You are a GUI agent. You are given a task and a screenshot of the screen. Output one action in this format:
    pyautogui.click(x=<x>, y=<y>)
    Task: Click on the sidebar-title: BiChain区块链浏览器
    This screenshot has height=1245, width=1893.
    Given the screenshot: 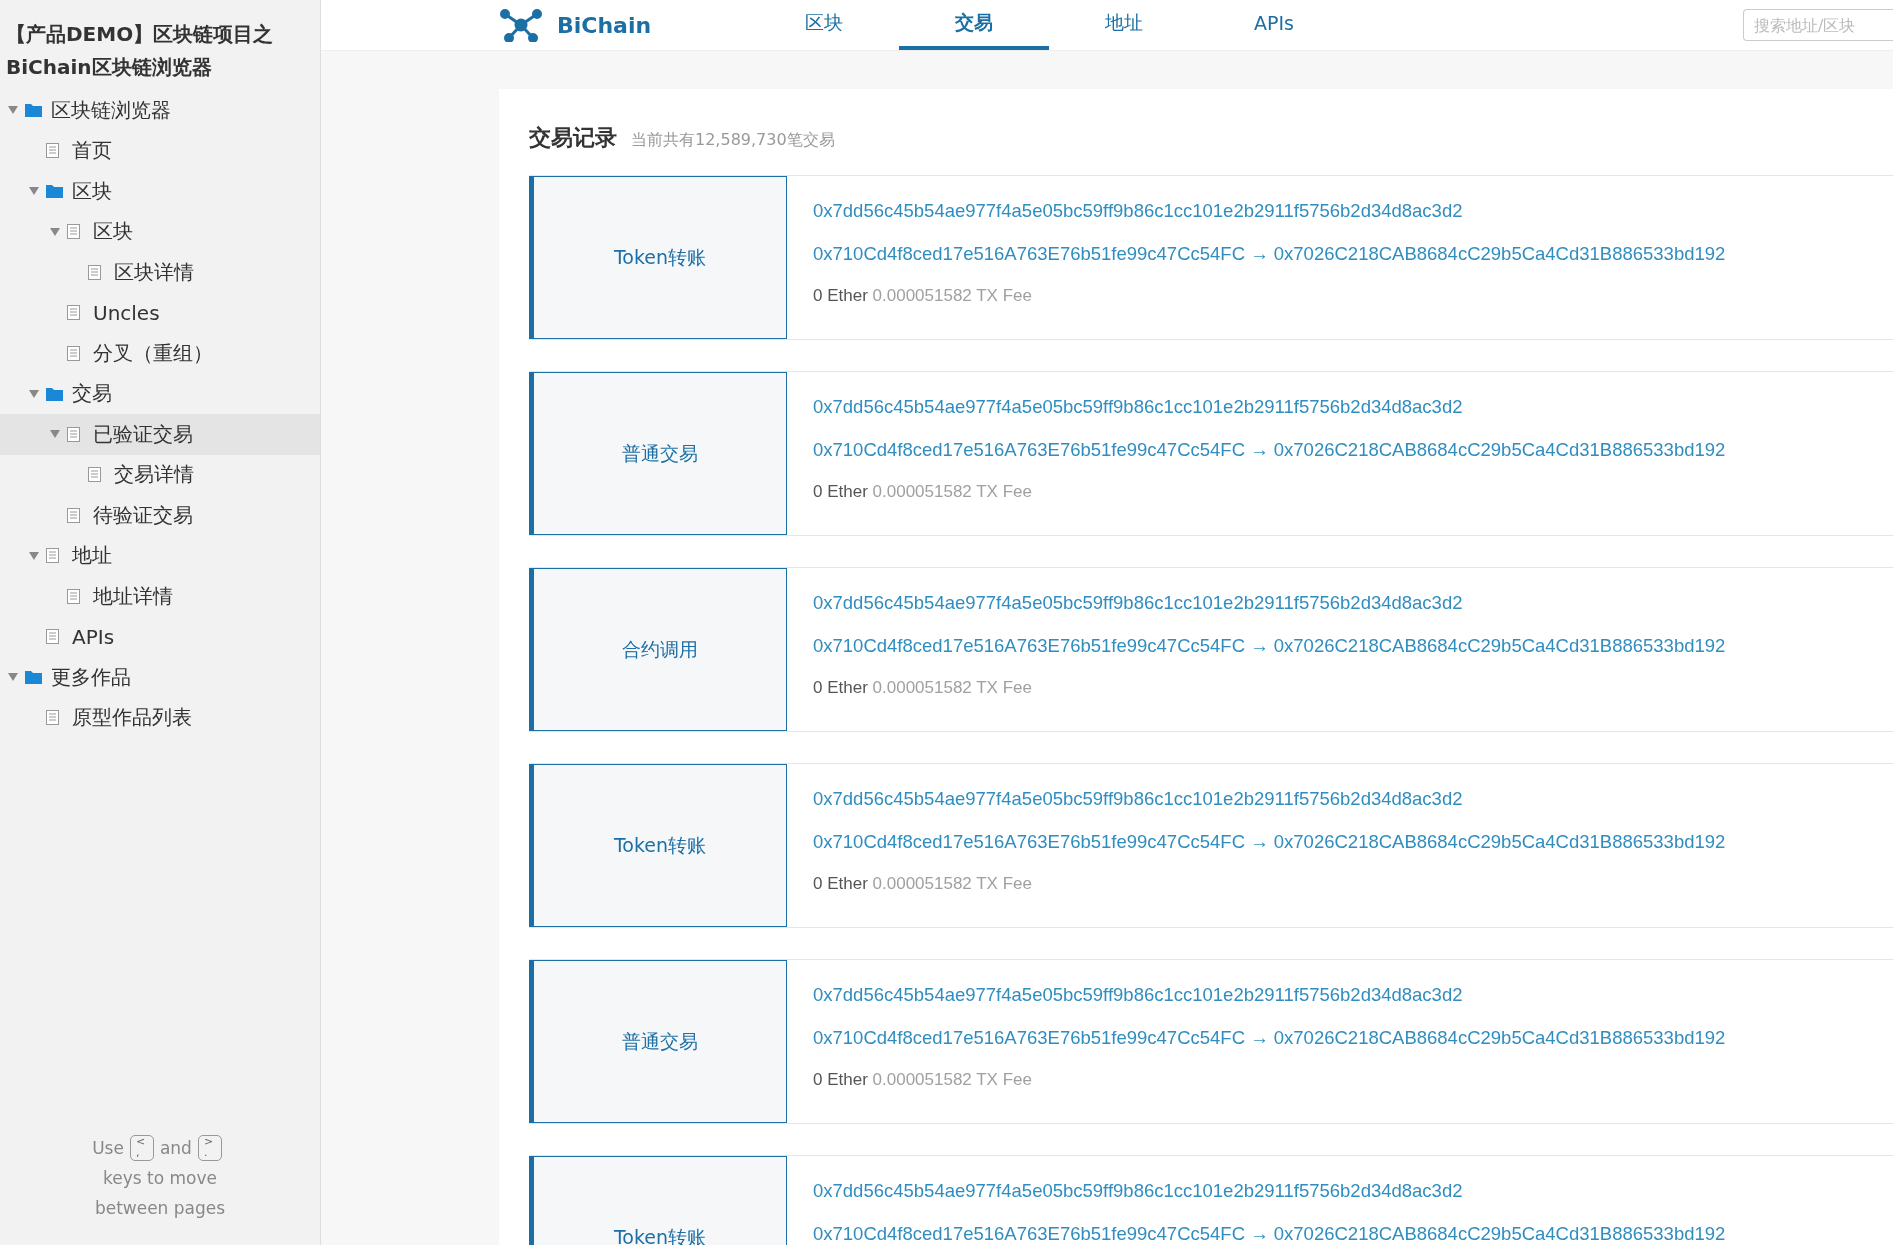 What is the action you would take?
    pyautogui.click(x=109, y=67)
    